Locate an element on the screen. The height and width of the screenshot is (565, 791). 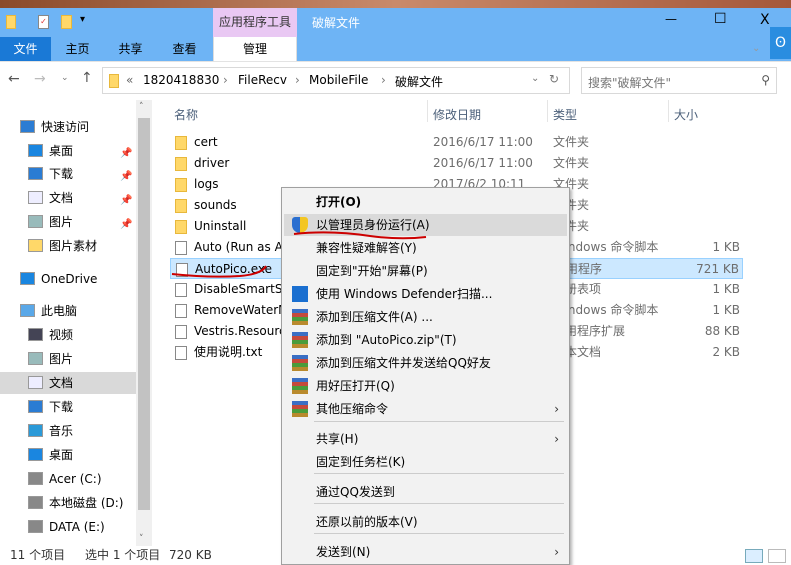
floating-app-icon: ʘ is located at coordinates (780, 43).